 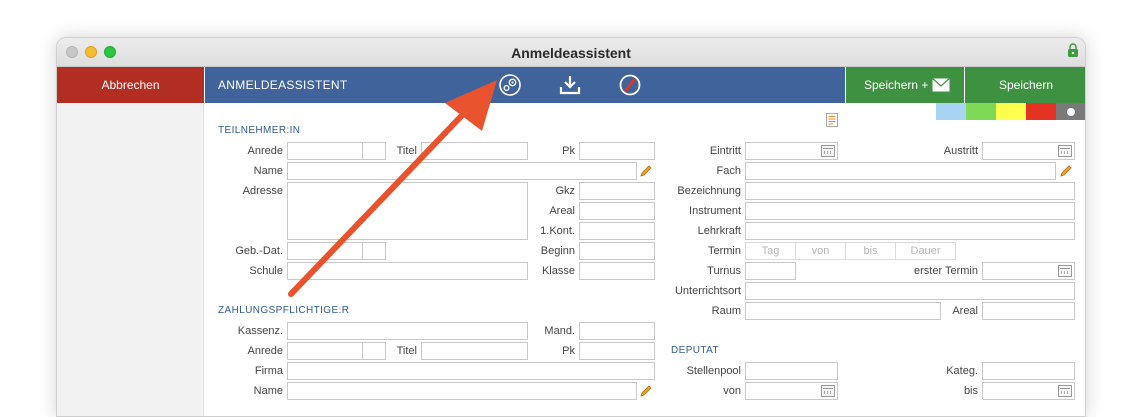 What do you see at coordinates (820, 251) in the screenshot?
I see `termin-von-field: von` at bounding box center [820, 251].